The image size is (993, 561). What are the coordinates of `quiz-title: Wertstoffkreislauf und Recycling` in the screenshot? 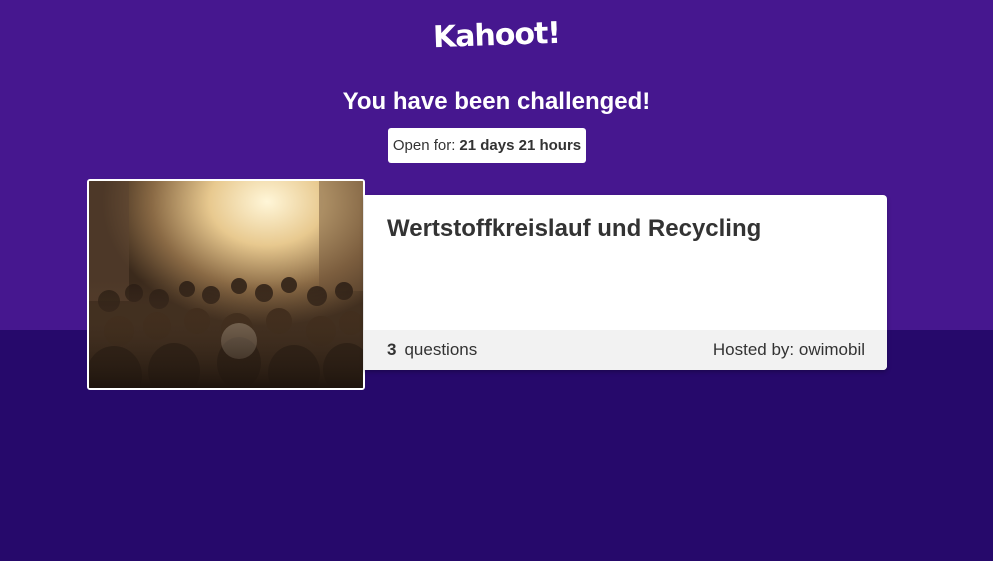 It's located at (574, 228).